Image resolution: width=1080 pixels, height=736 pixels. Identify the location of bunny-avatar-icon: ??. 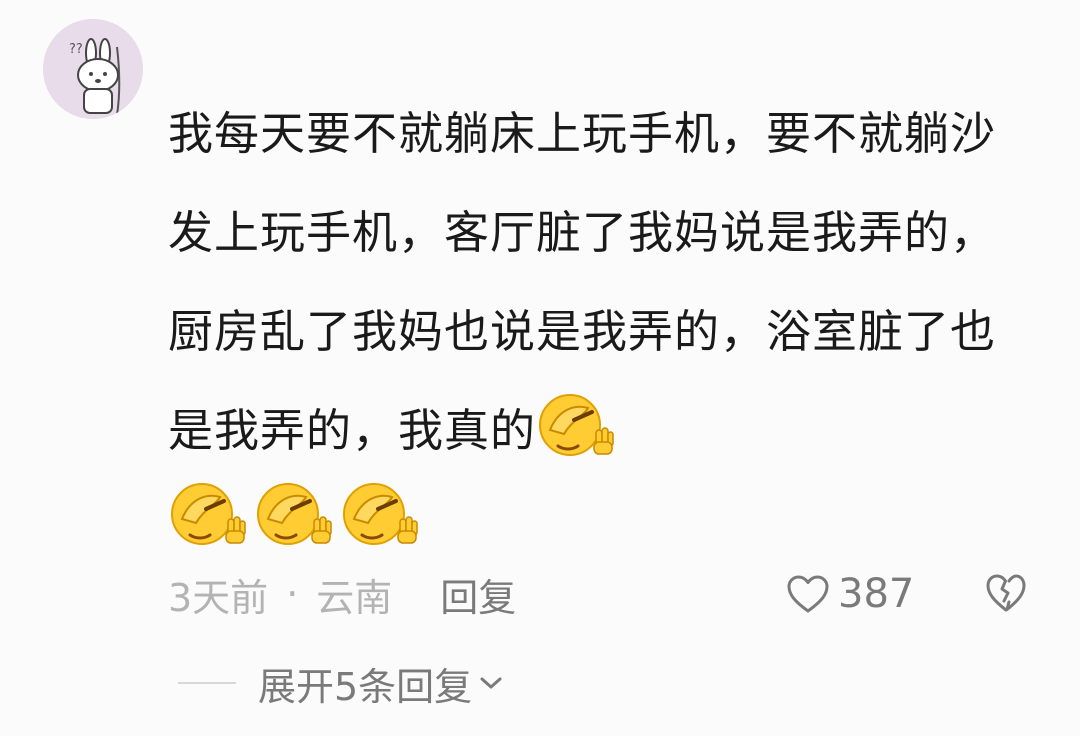
(93, 69).